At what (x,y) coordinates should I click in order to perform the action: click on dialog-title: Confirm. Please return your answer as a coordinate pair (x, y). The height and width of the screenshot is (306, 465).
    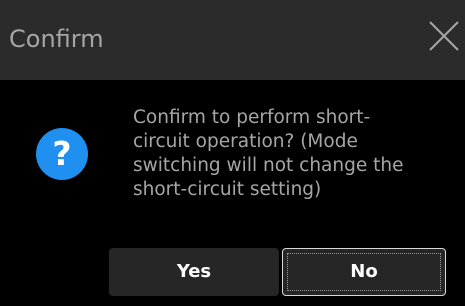
    Looking at the image, I should click on (56, 39).